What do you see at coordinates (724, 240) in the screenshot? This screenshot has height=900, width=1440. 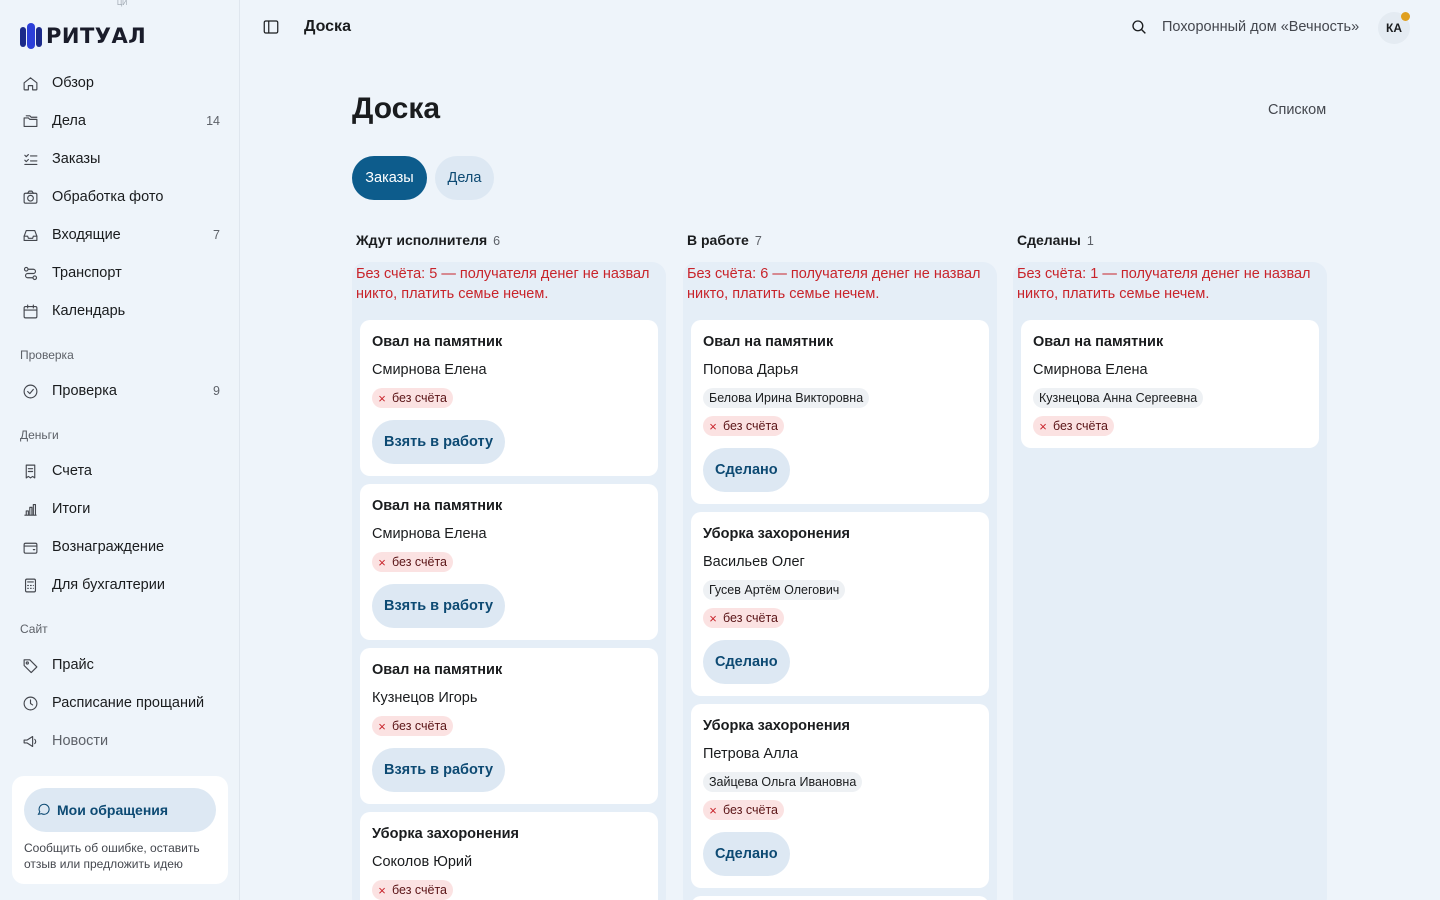 I see `column-header-in-progress: В работе 7` at bounding box center [724, 240].